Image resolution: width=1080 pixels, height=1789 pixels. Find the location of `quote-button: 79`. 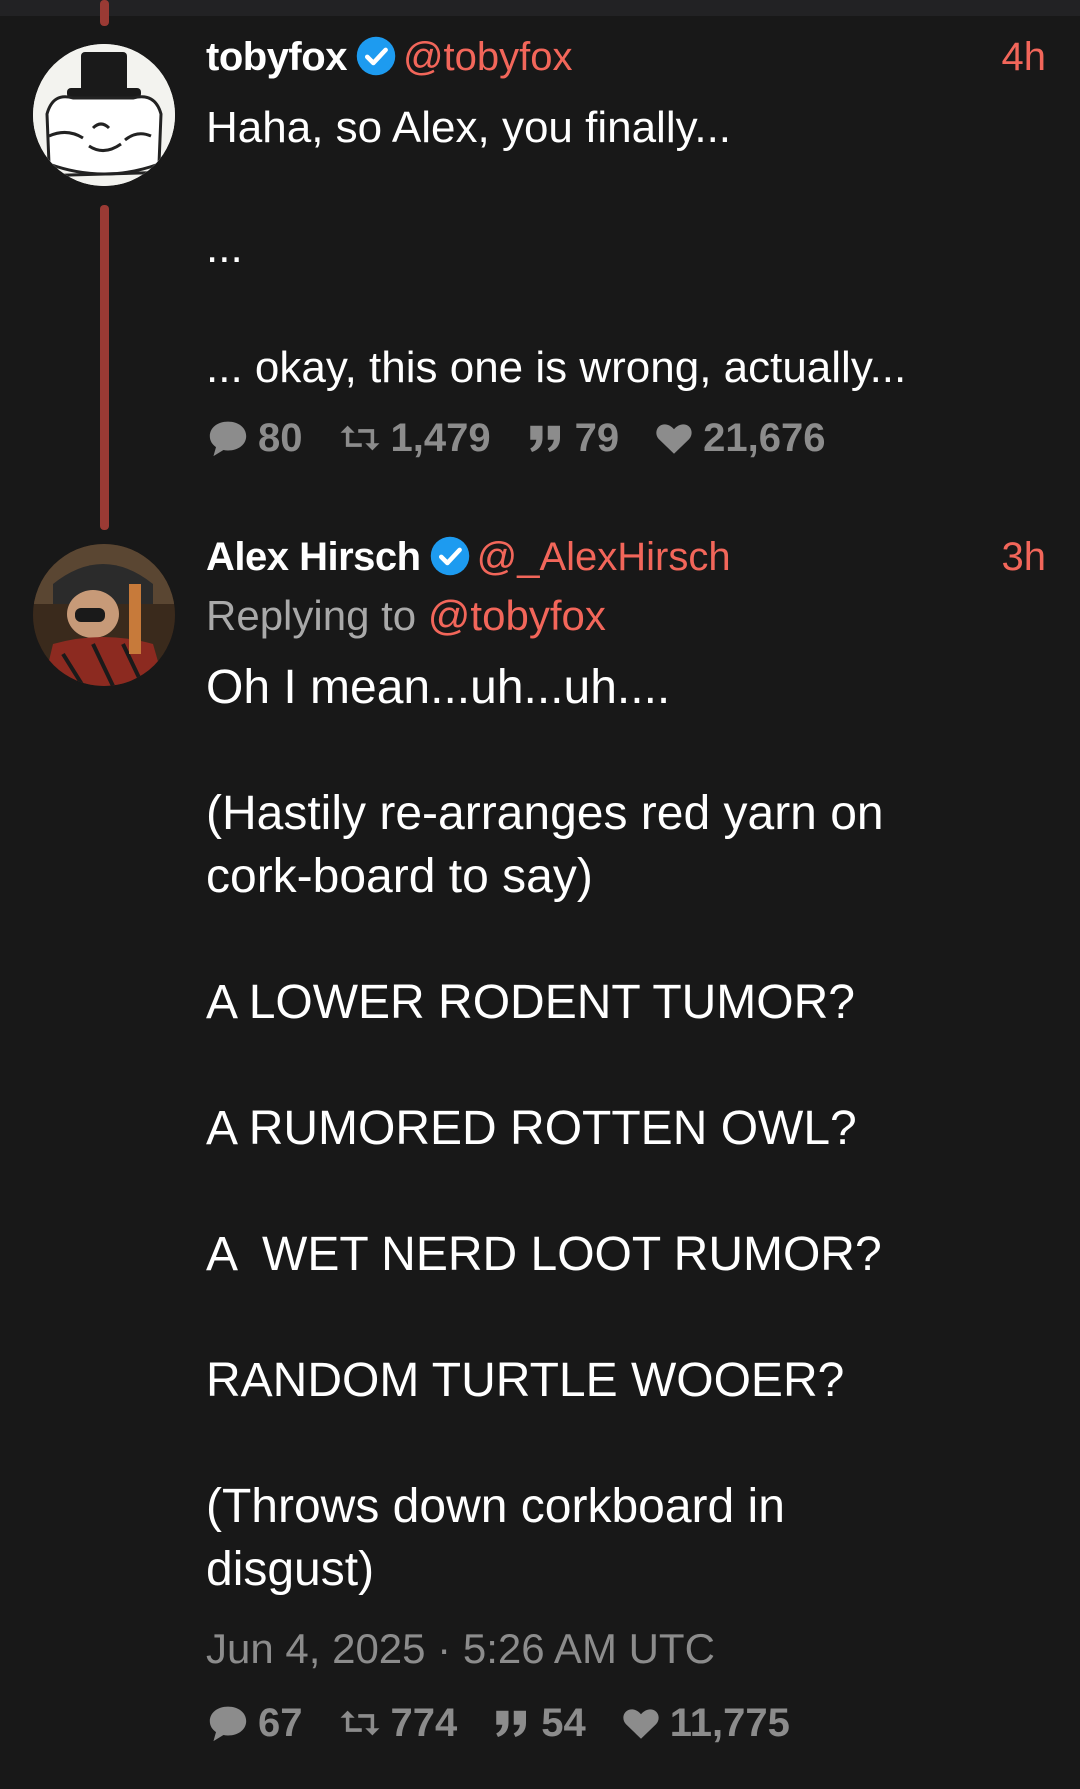

quote-button: 79 is located at coordinates (572, 438).